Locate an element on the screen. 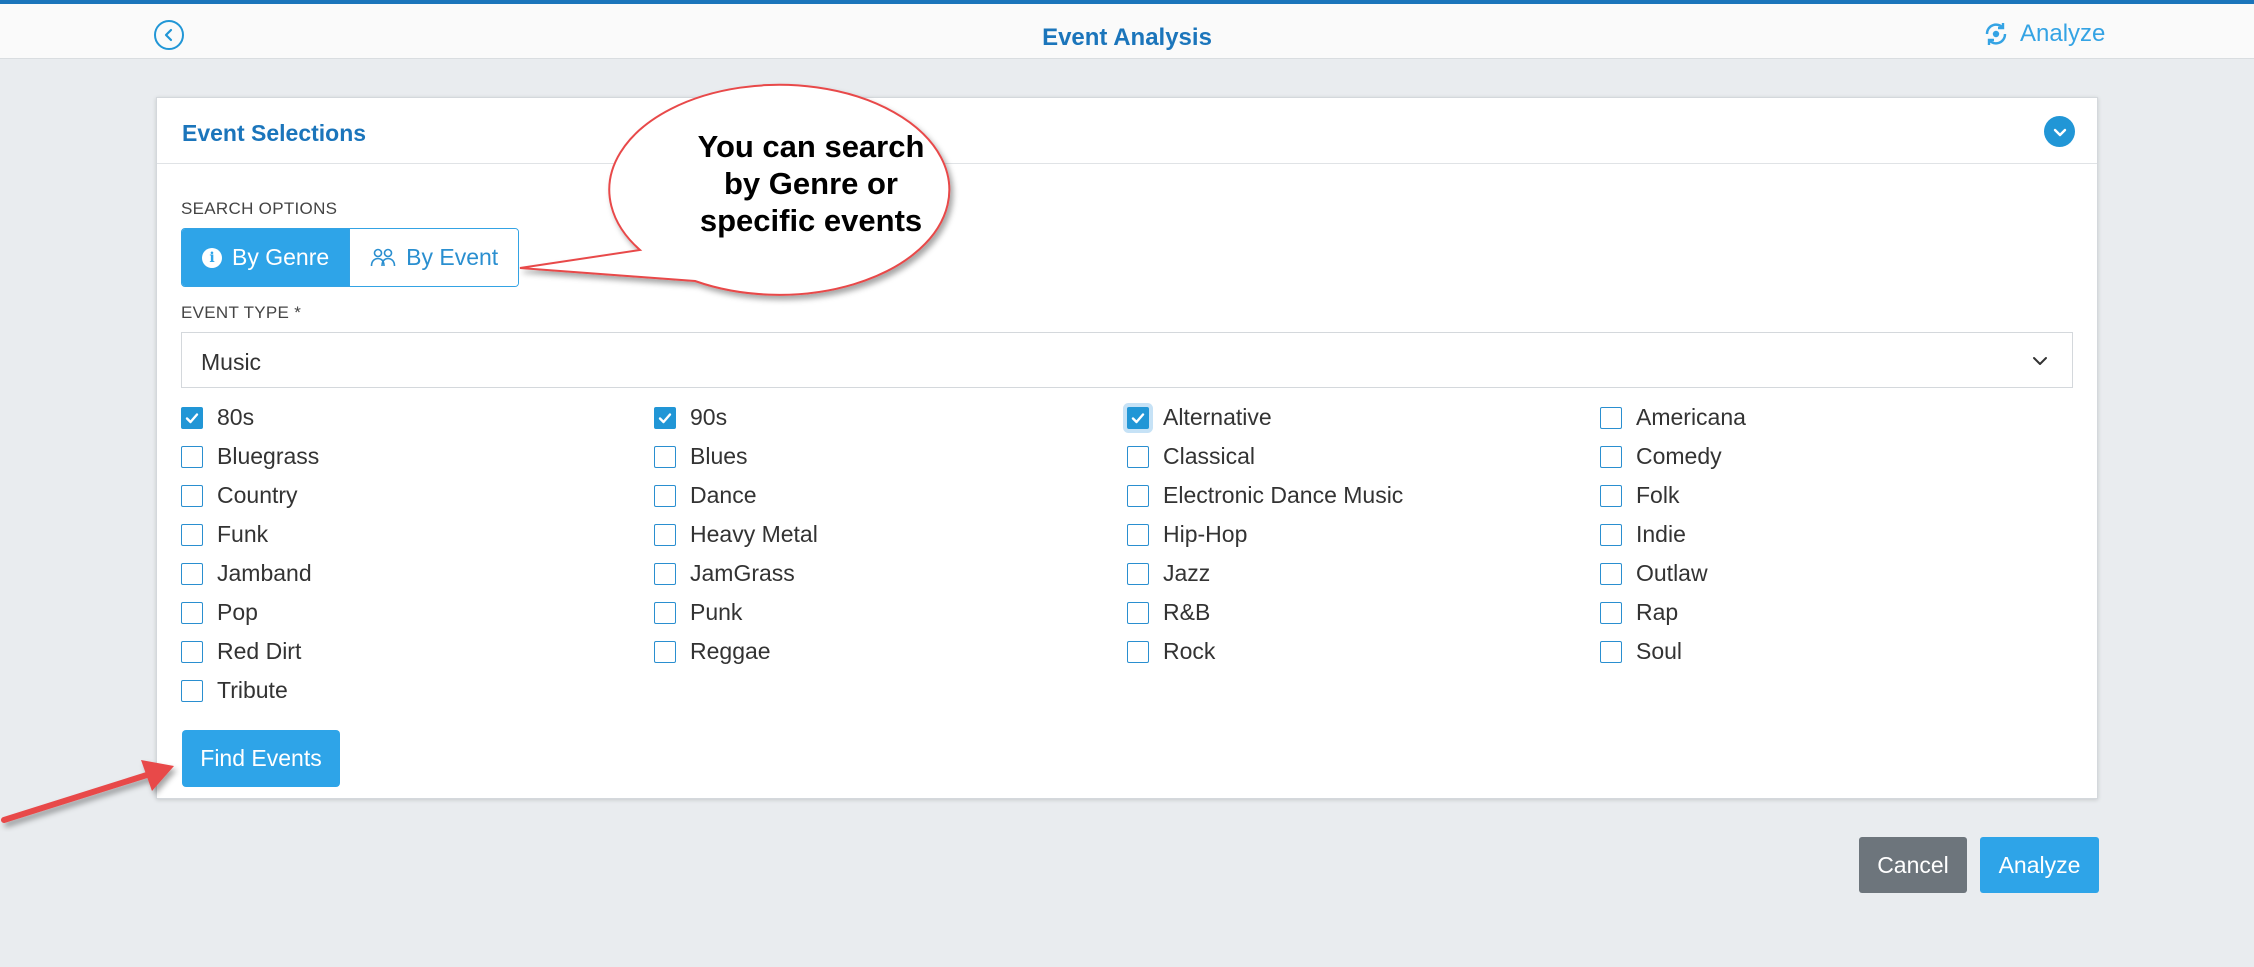 Image resolution: width=2254 pixels, height=967 pixels. genre-label: Indie is located at coordinates (1661, 534).